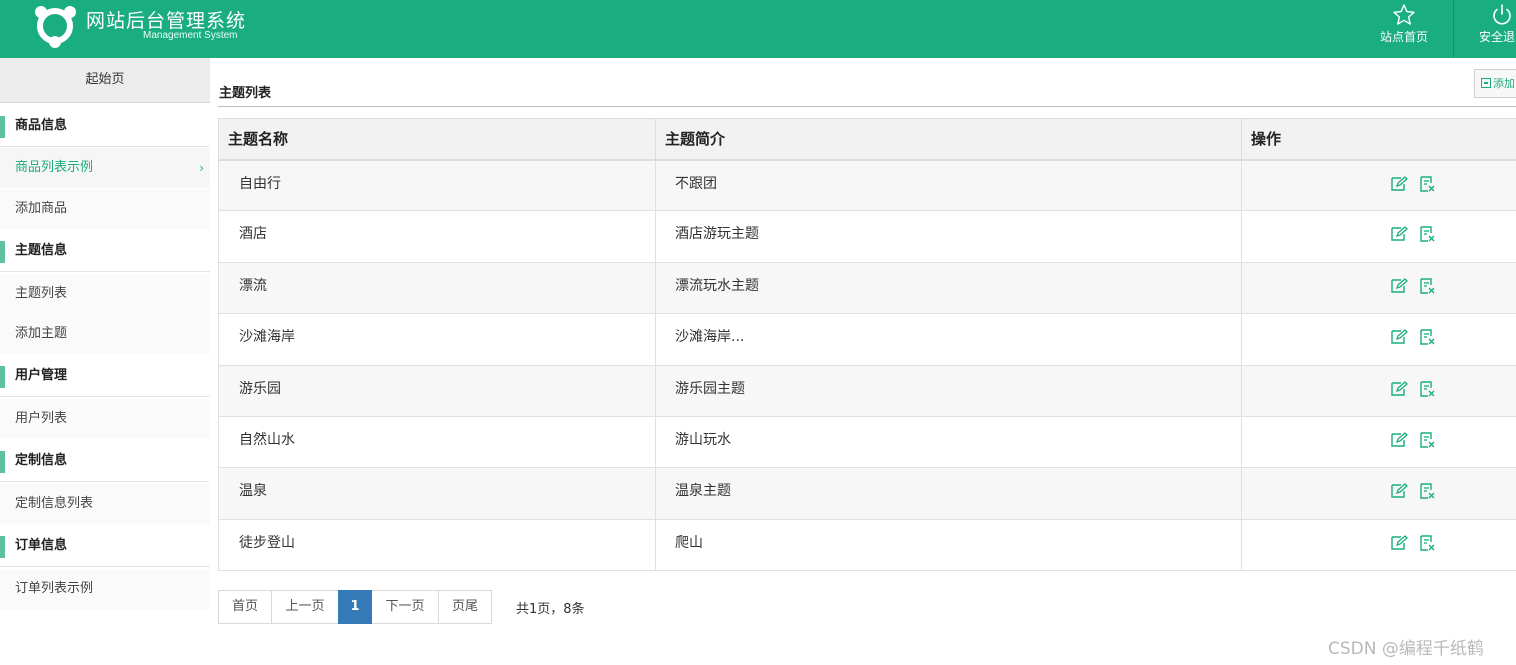  What do you see at coordinates (105, 80) in the screenshot?
I see `sidebar-start-page: 起始页` at bounding box center [105, 80].